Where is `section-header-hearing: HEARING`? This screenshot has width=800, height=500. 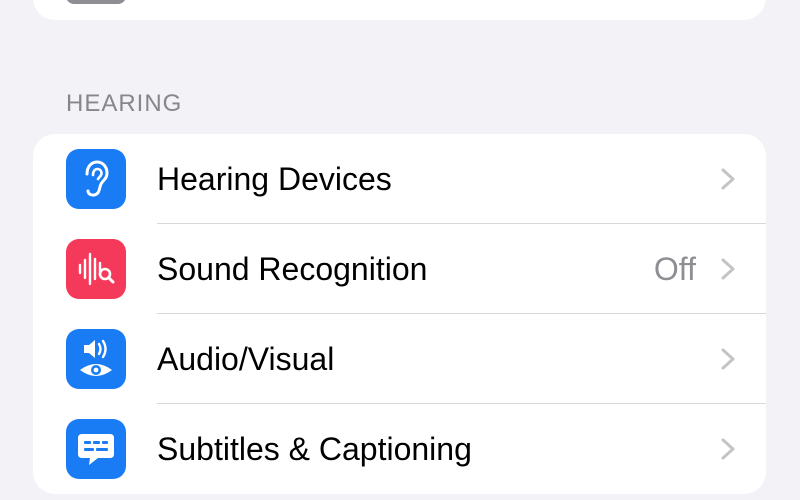 section-header-hearing: HEARING is located at coordinates (124, 103).